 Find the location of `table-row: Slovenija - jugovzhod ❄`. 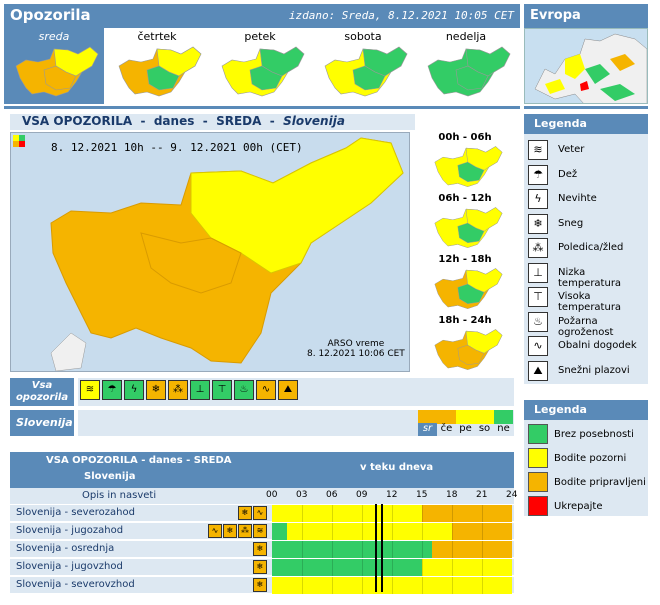

table-row: Slovenija - jugovzhod ❄ is located at coordinates (262, 567).